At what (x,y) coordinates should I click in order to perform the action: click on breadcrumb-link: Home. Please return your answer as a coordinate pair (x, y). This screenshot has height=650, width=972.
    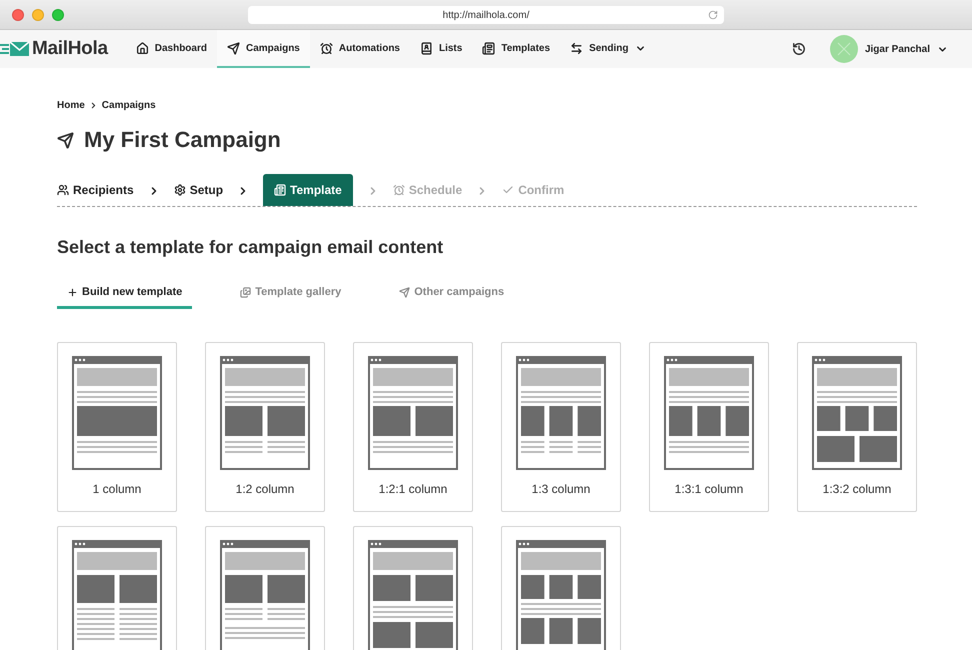
    Looking at the image, I should click on (71, 105).